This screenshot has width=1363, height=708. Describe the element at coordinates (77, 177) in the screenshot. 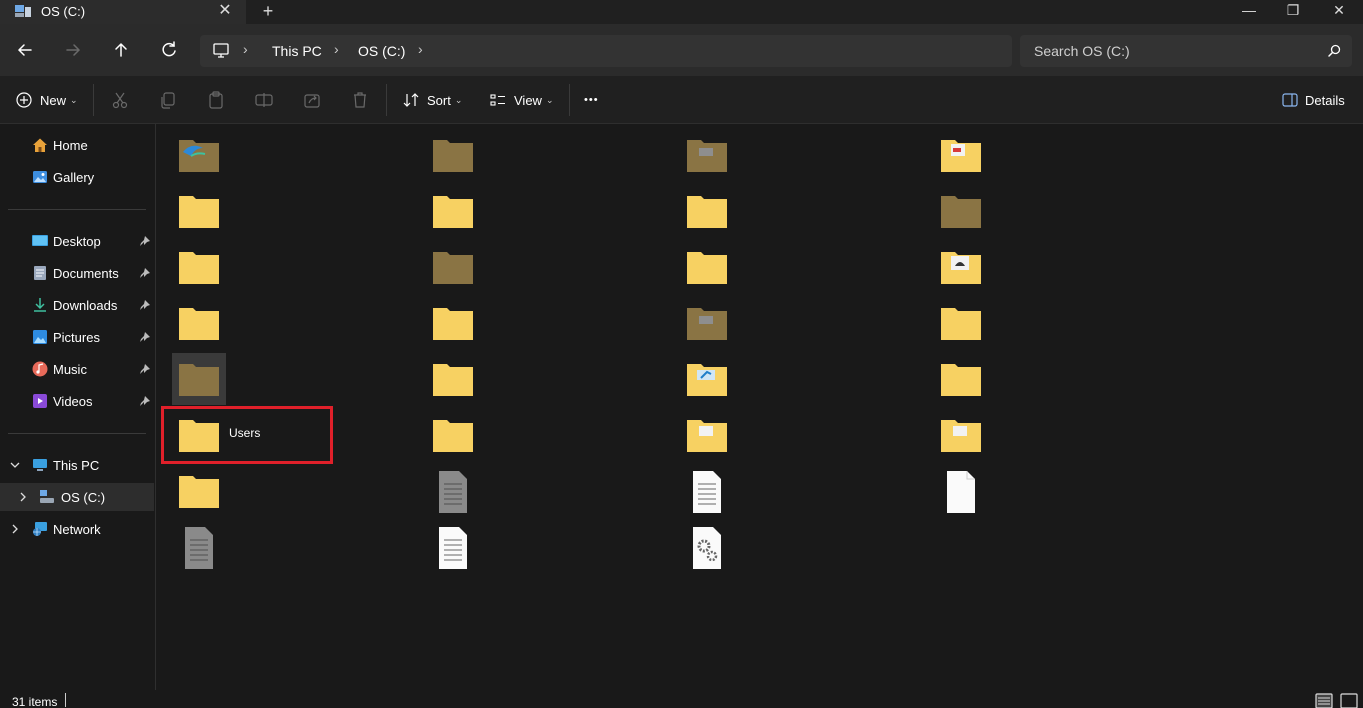

I see `sidebar-item-gallery: Gallery` at that location.